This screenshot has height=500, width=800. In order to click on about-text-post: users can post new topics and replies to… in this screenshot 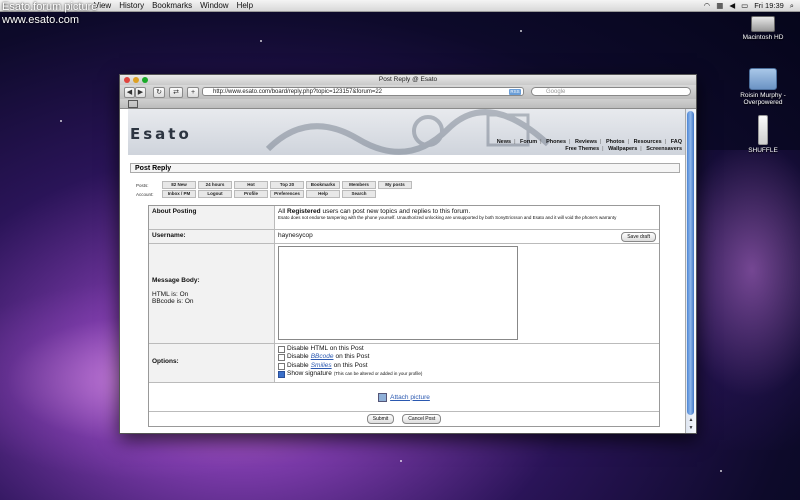, I will do `click(396, 211)`.